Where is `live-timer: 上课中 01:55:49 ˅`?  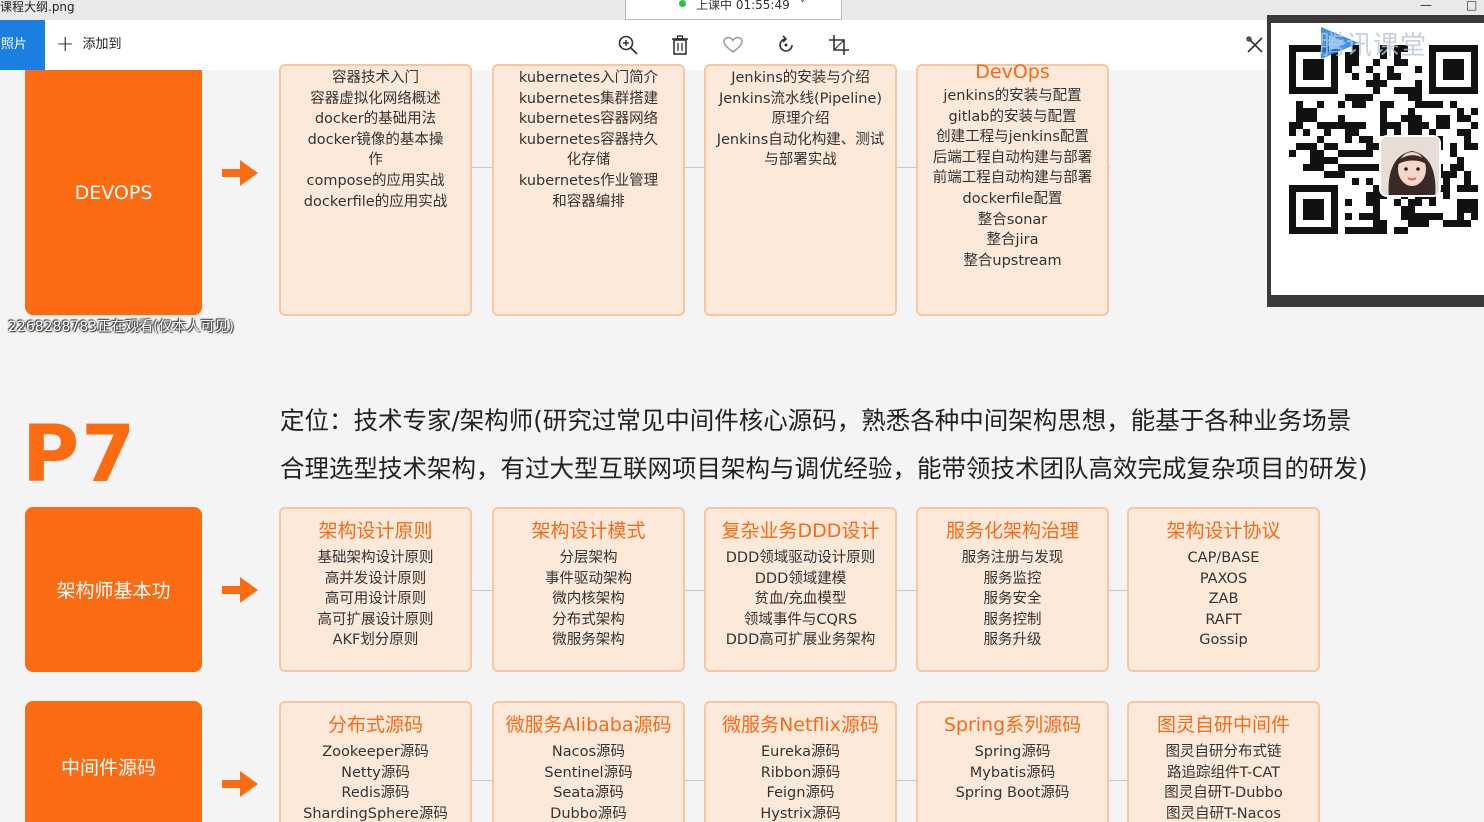 live-timer: 上课中 01:55:49 ˅ is located at coordinates (733, 10).